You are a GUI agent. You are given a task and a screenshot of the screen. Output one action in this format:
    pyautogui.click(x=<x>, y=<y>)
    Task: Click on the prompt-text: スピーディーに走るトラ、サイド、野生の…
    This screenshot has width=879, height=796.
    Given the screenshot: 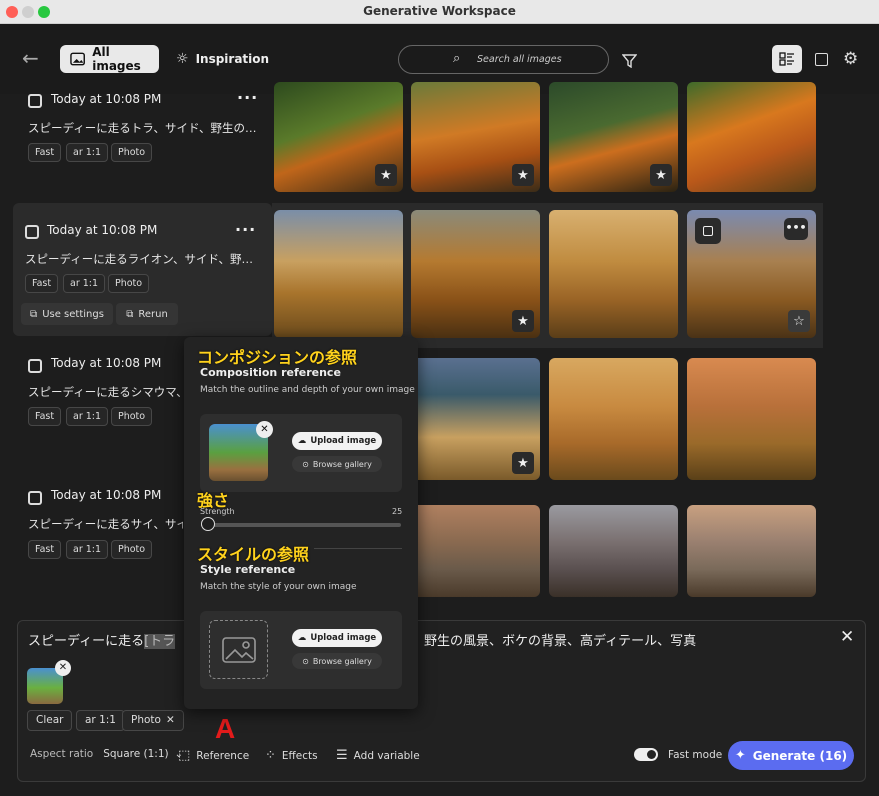 What is the action you would take?
    pyautogui.click(x=142, y=128)
    